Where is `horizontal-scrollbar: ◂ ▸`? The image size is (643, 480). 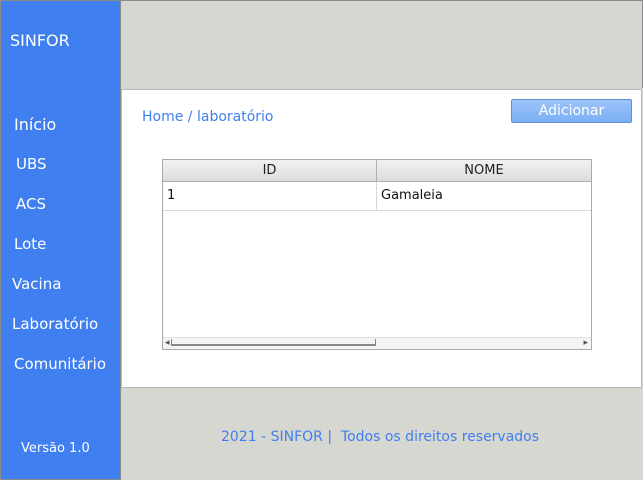 horizontal-scrollbar: ◂ ▸ is located at coordinates (377, 343).